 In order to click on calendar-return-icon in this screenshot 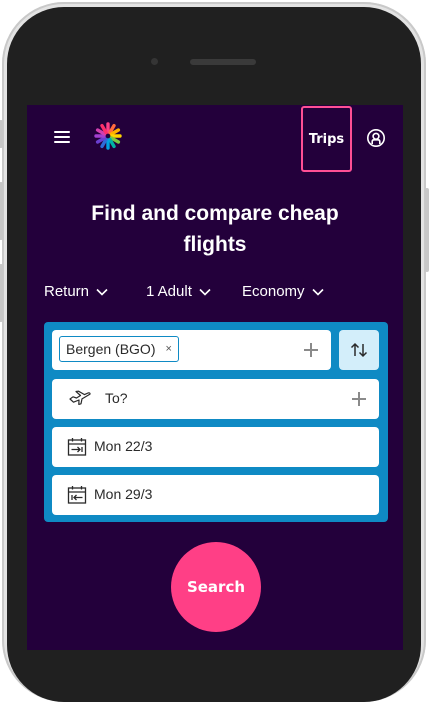, I will do `click(77, 495)`.